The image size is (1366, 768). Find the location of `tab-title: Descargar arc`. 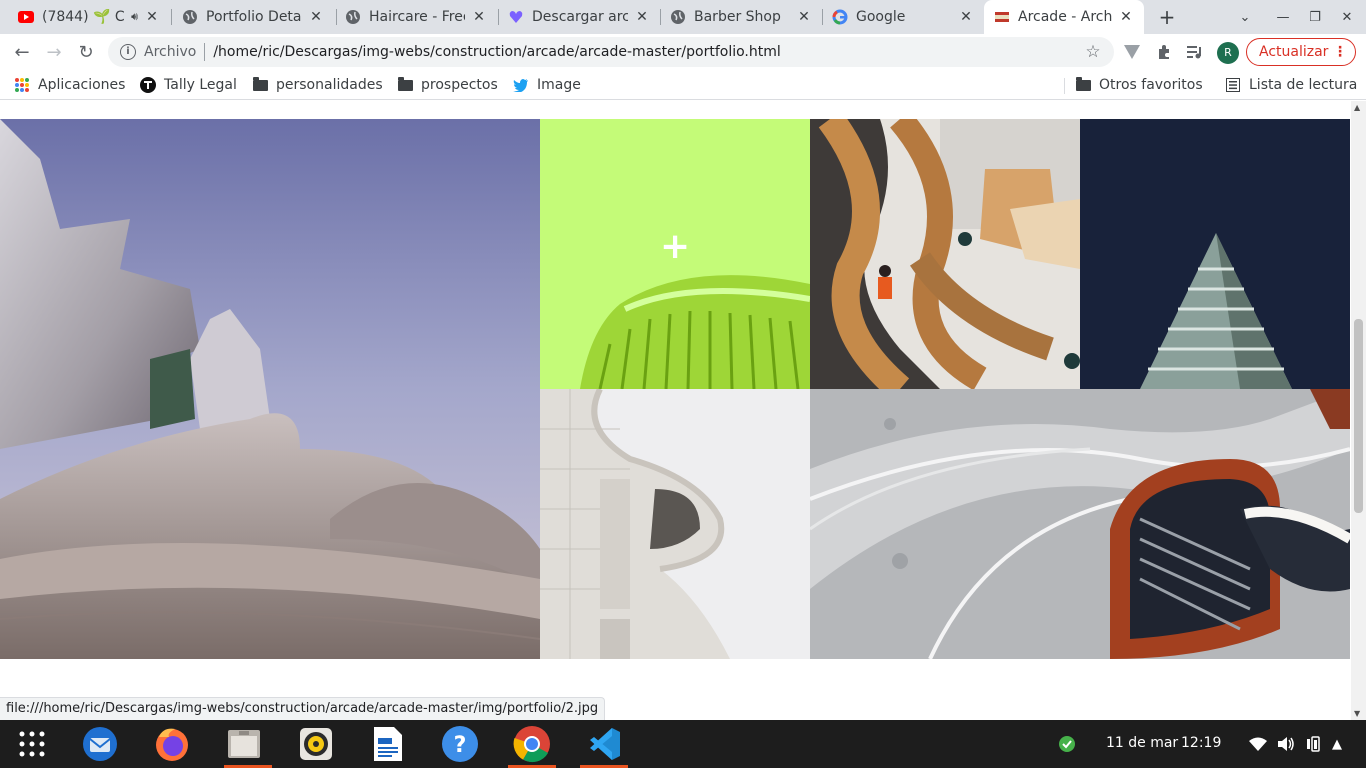

tab-title: Descargar arc is located at coordinates (580, 17).